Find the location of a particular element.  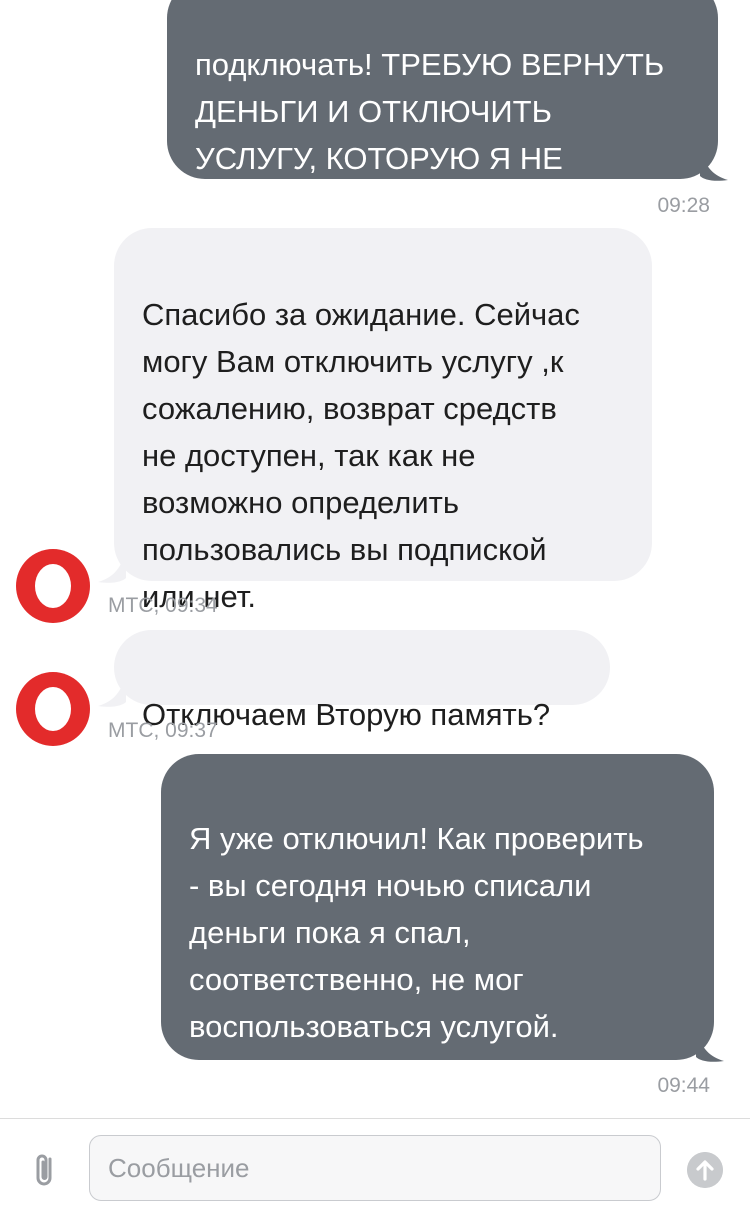

send-arrow-icon is located at coordinates (705, 1170).